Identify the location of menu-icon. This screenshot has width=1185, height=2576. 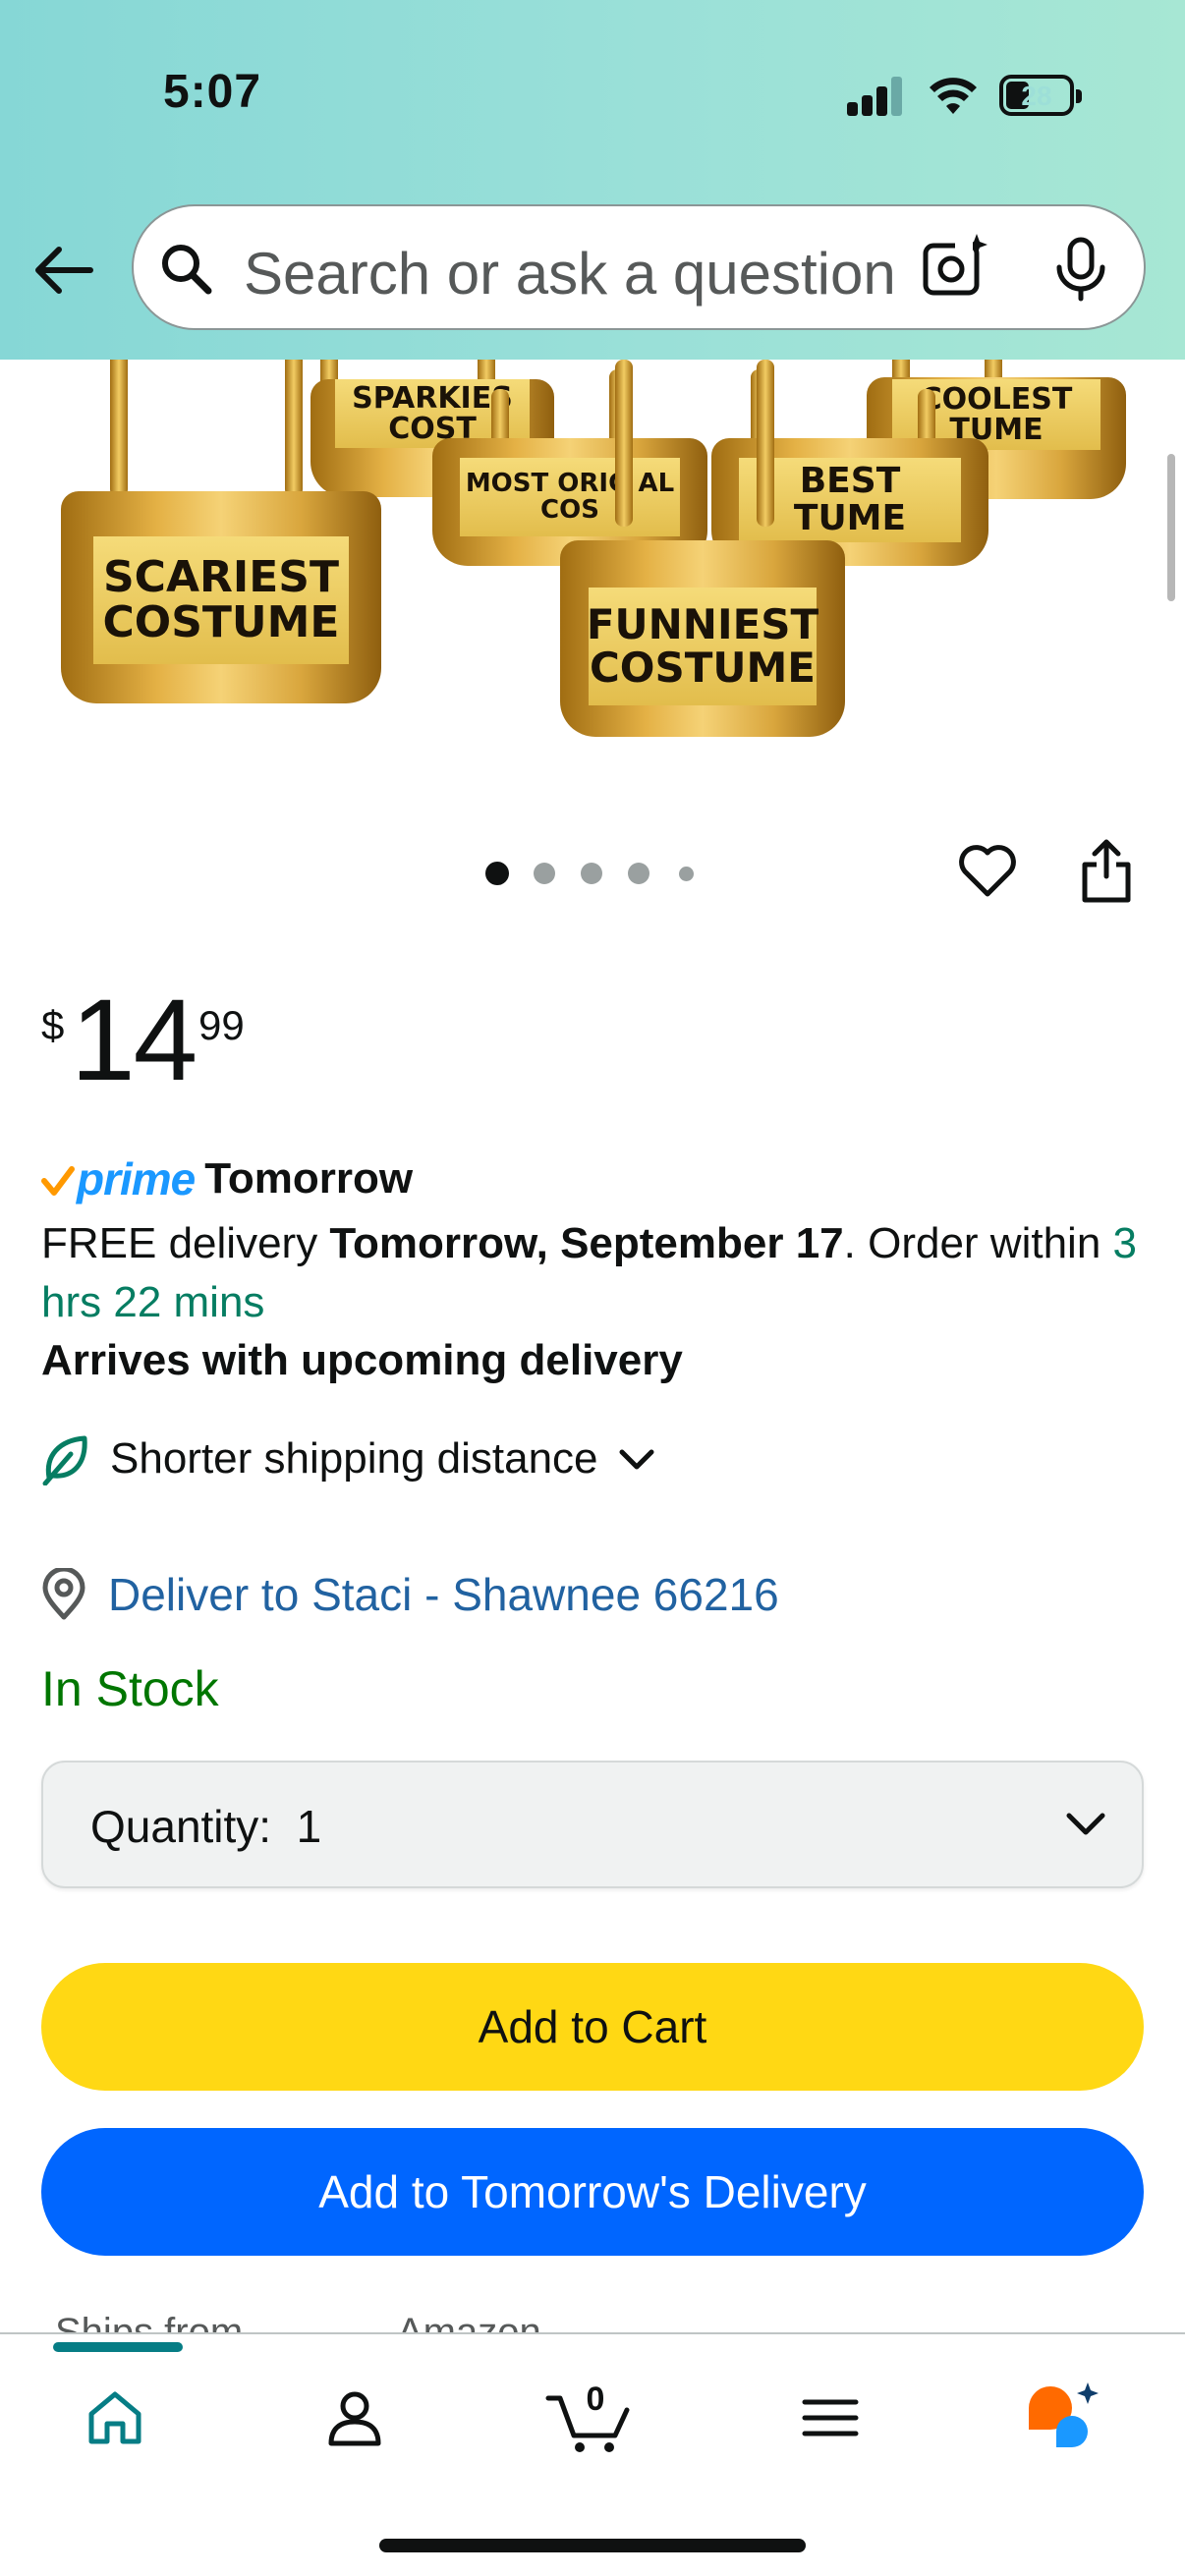
(831, 2417).